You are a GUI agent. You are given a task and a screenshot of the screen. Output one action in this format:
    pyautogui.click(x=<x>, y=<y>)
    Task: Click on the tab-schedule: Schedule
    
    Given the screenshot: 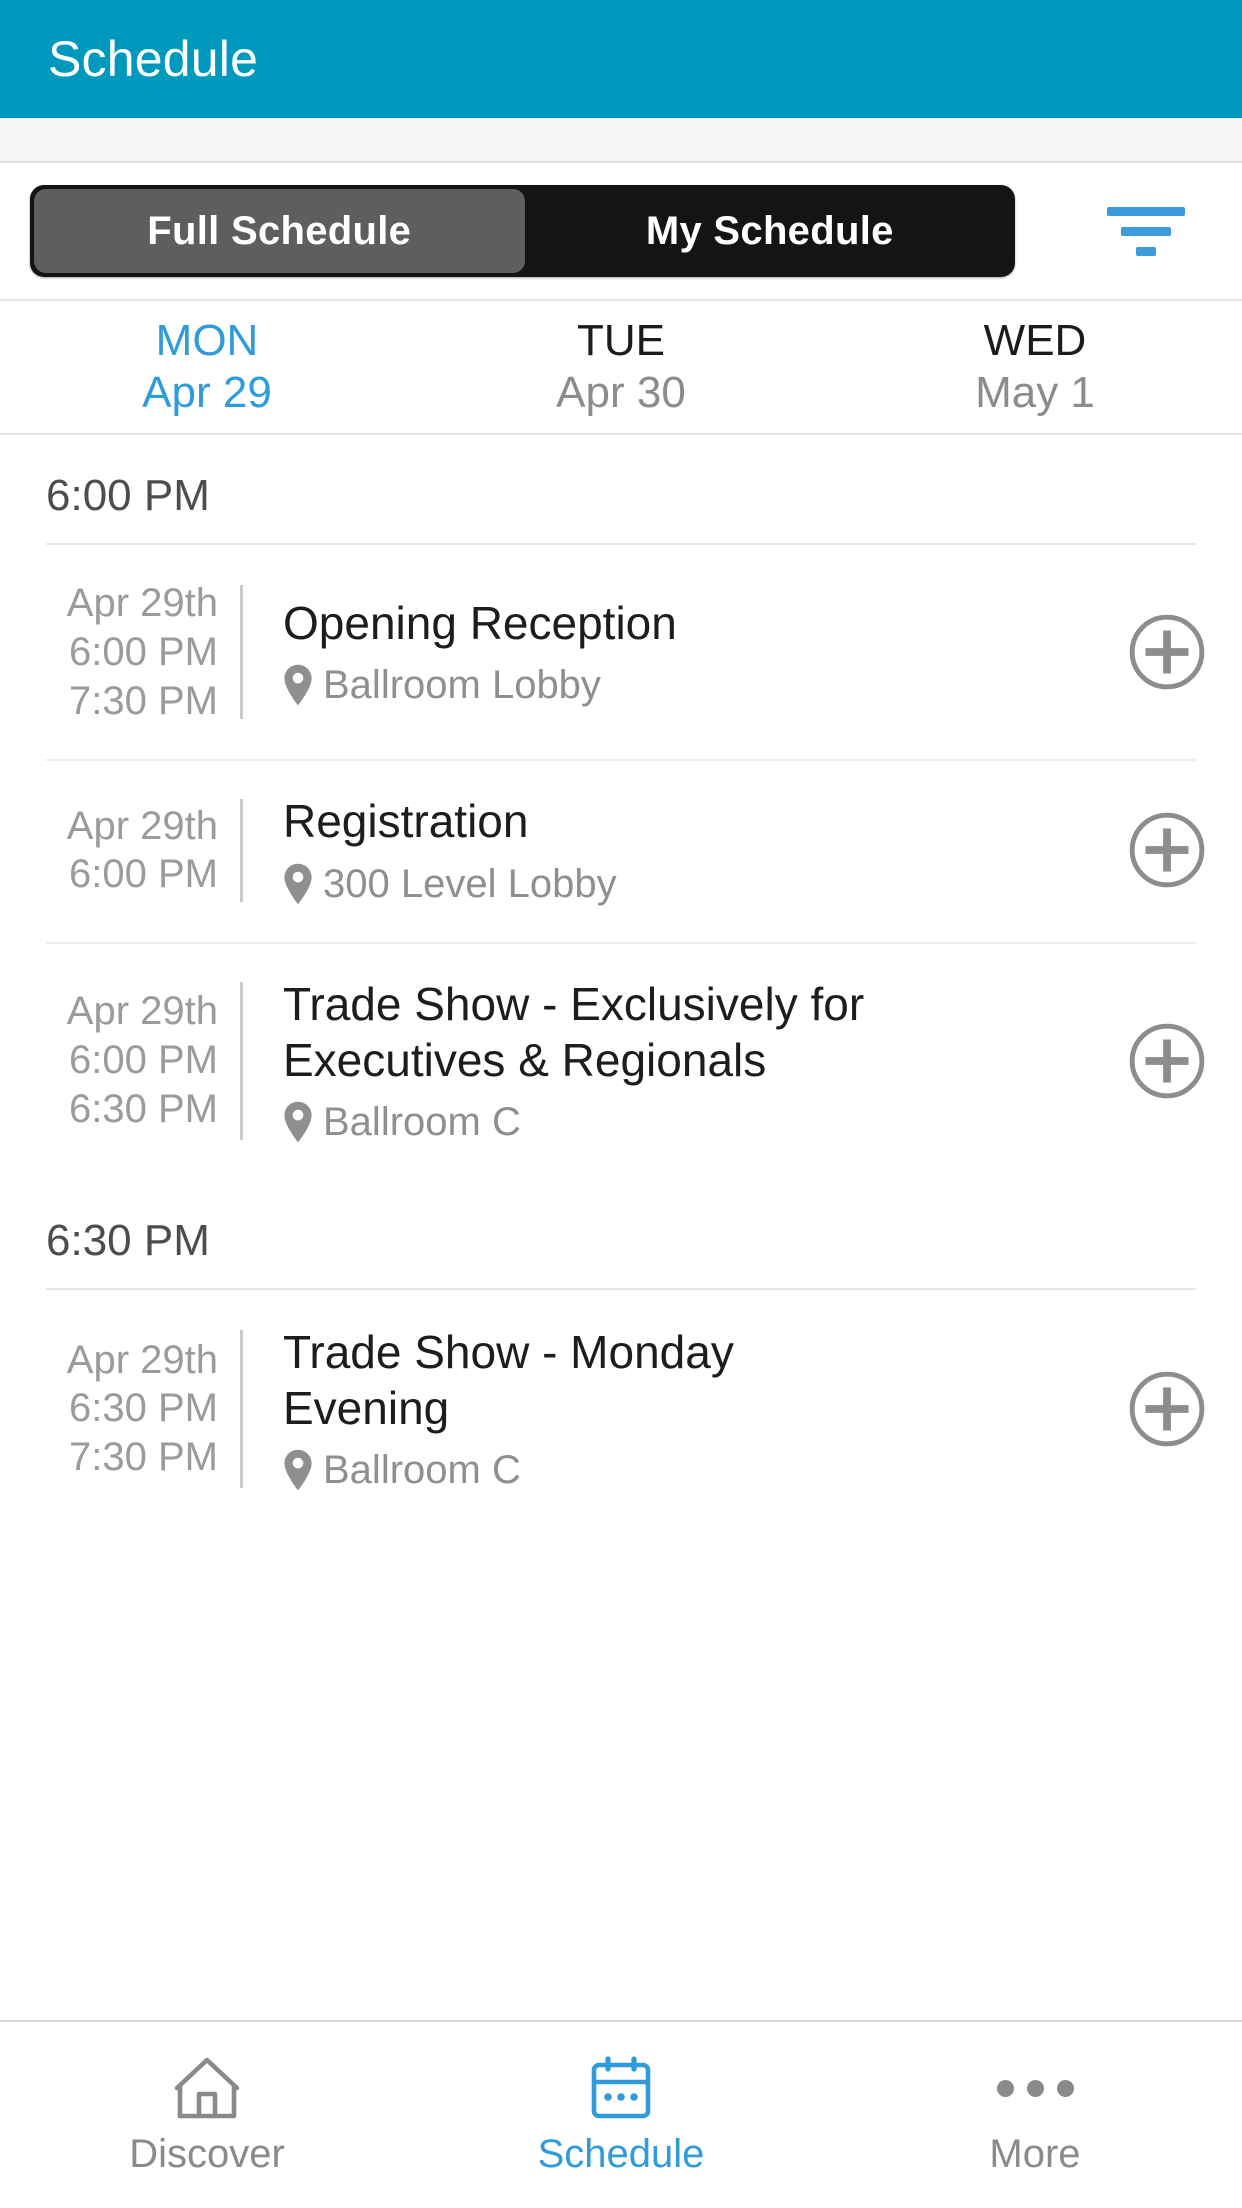 What is the action you would take?
    pyautogui.click(x=621, y=2115)
    